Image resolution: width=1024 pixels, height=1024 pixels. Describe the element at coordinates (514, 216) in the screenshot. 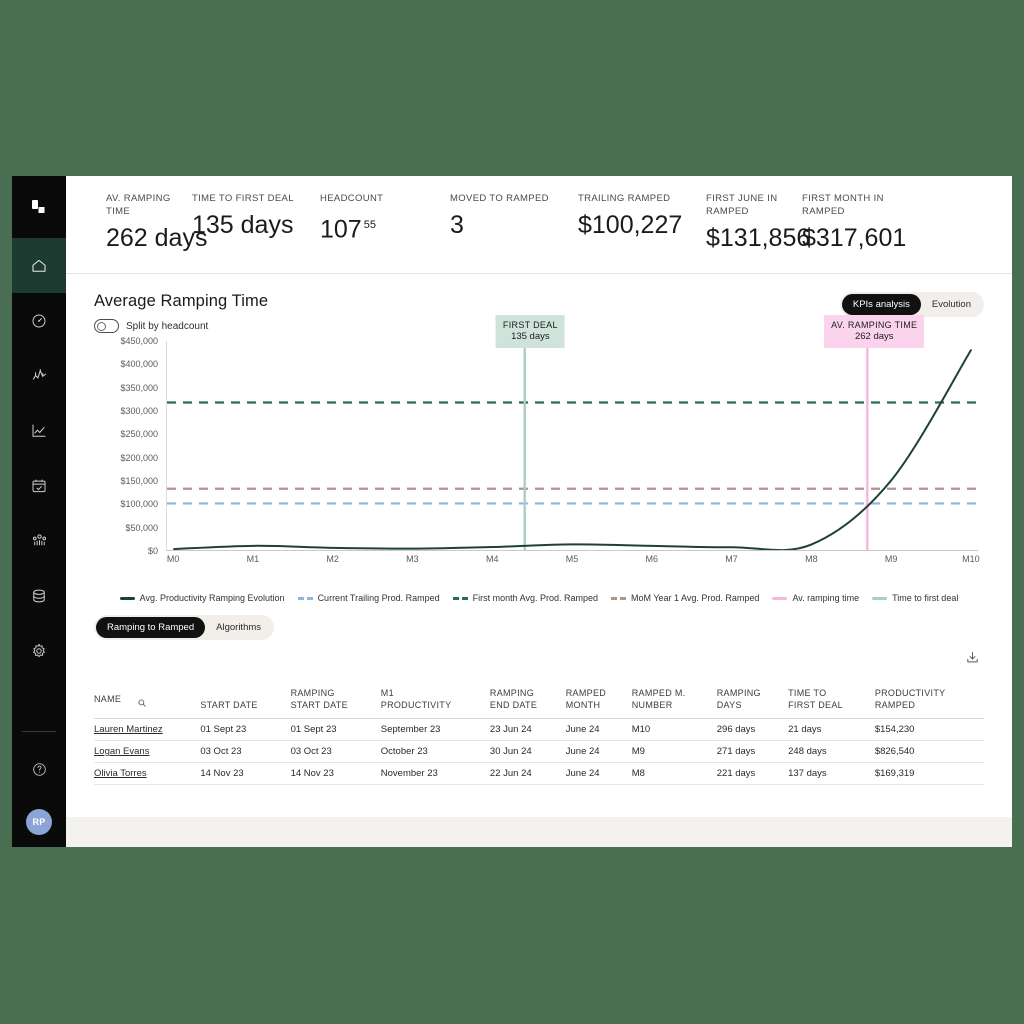

I see `kpi-moved-to-ramped: MOVED TO RAMPED 3` at that location.